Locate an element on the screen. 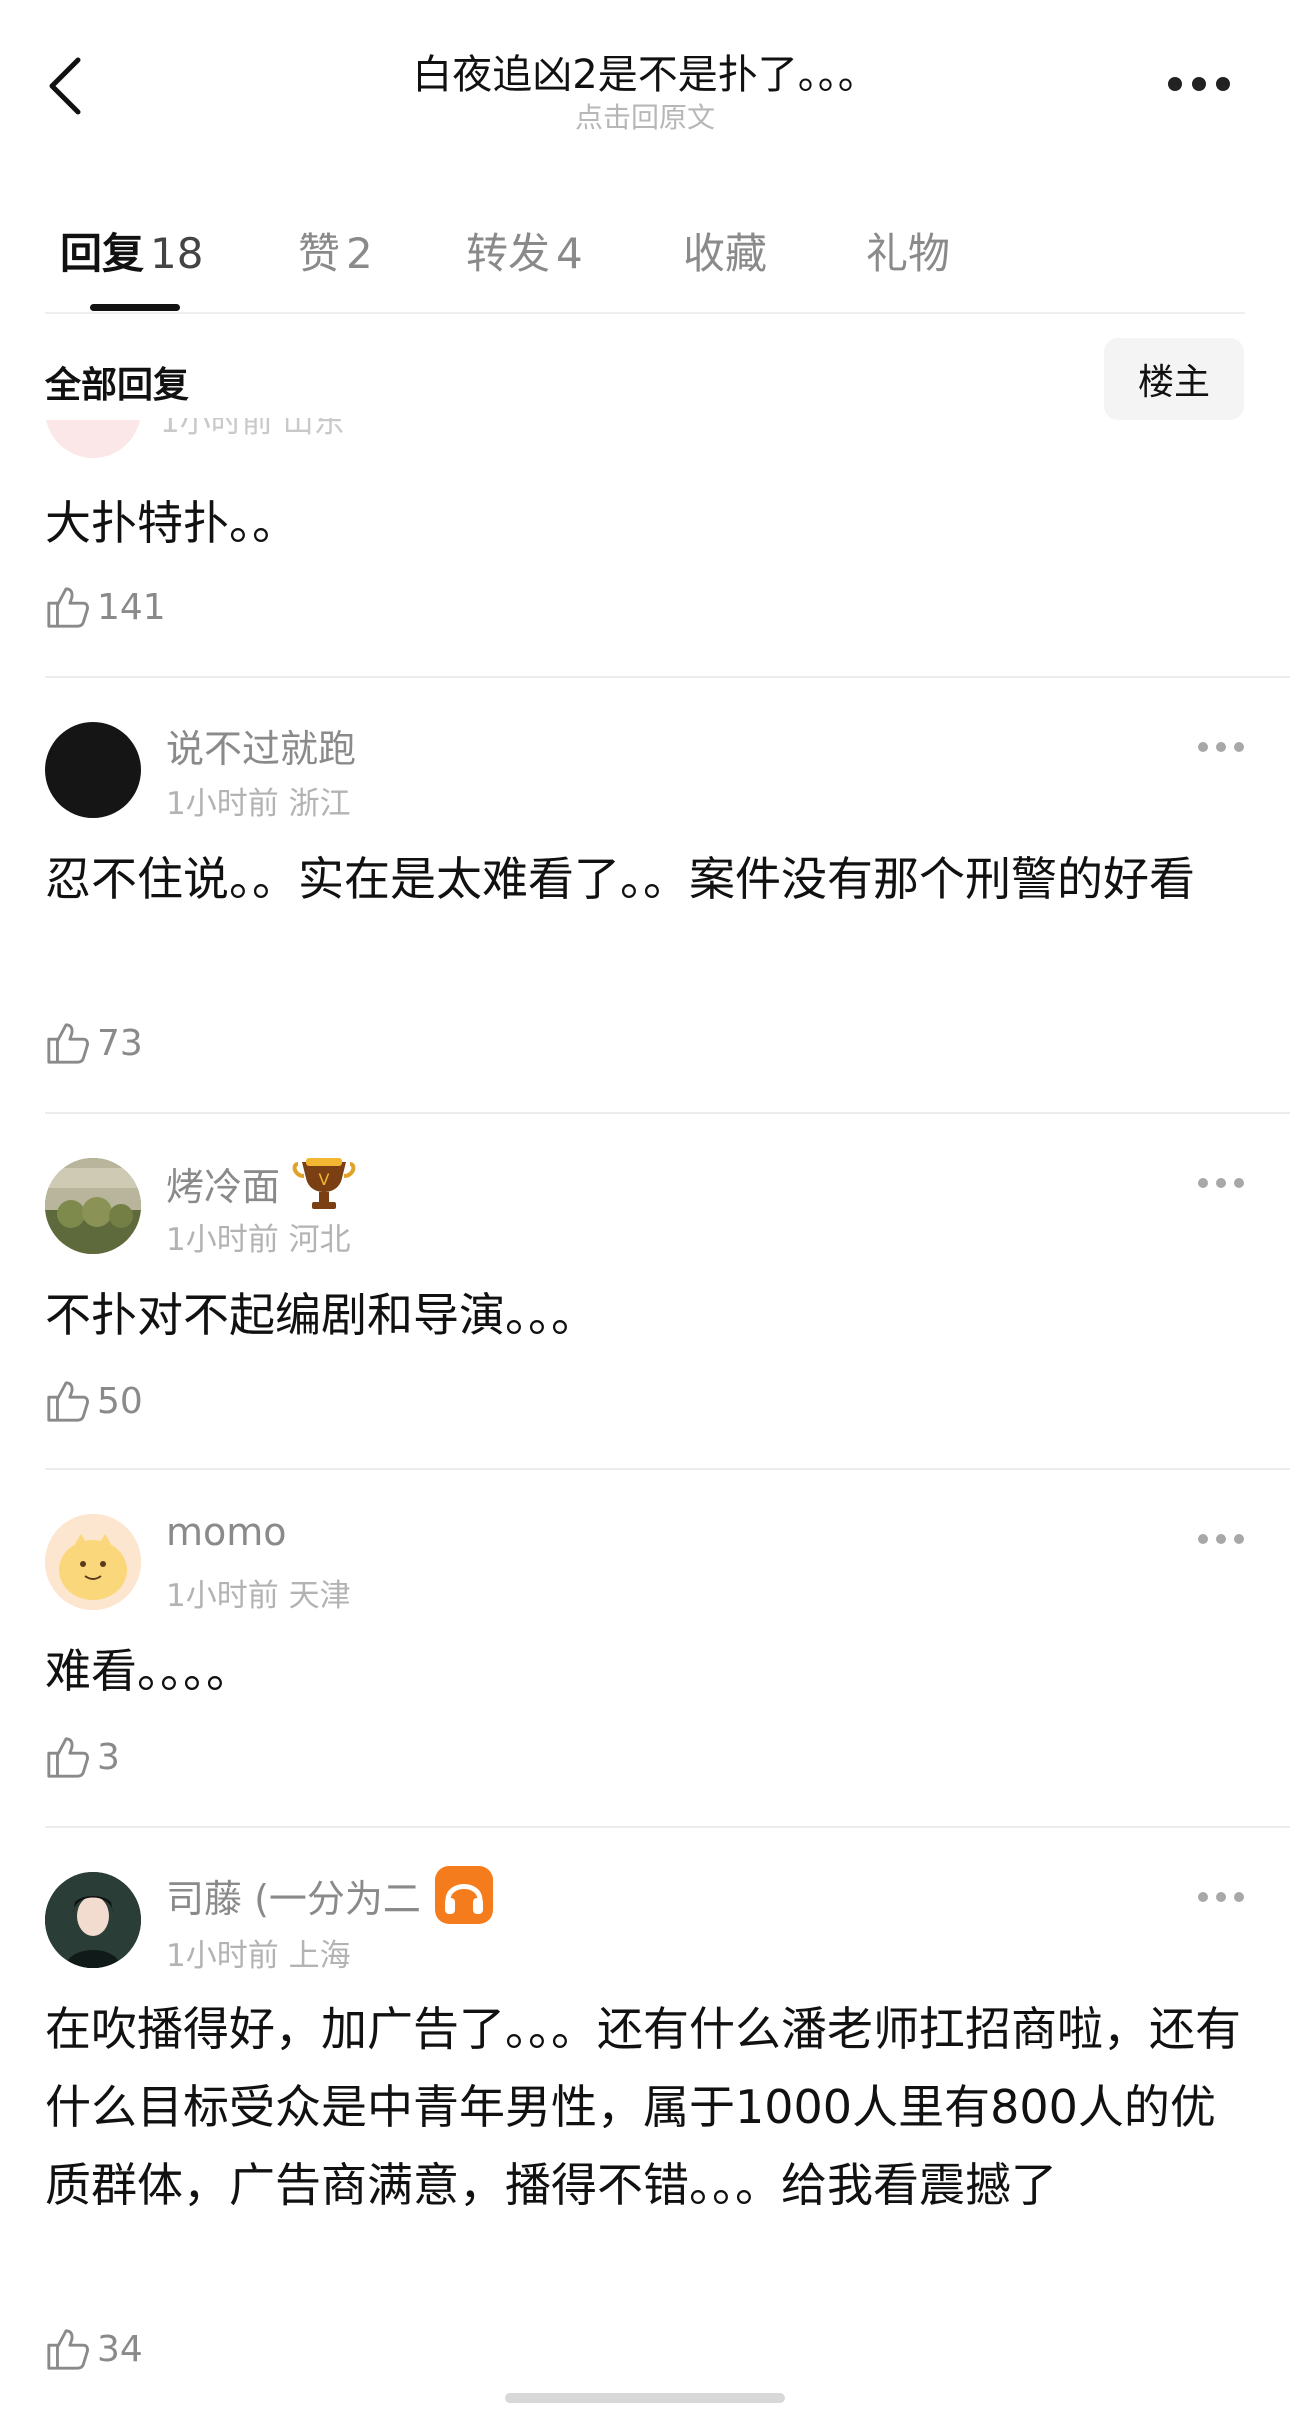 This screenshot has height=2421, width=1290. username: 司藤 (一分为二 is located at coordinates (293, 1895).